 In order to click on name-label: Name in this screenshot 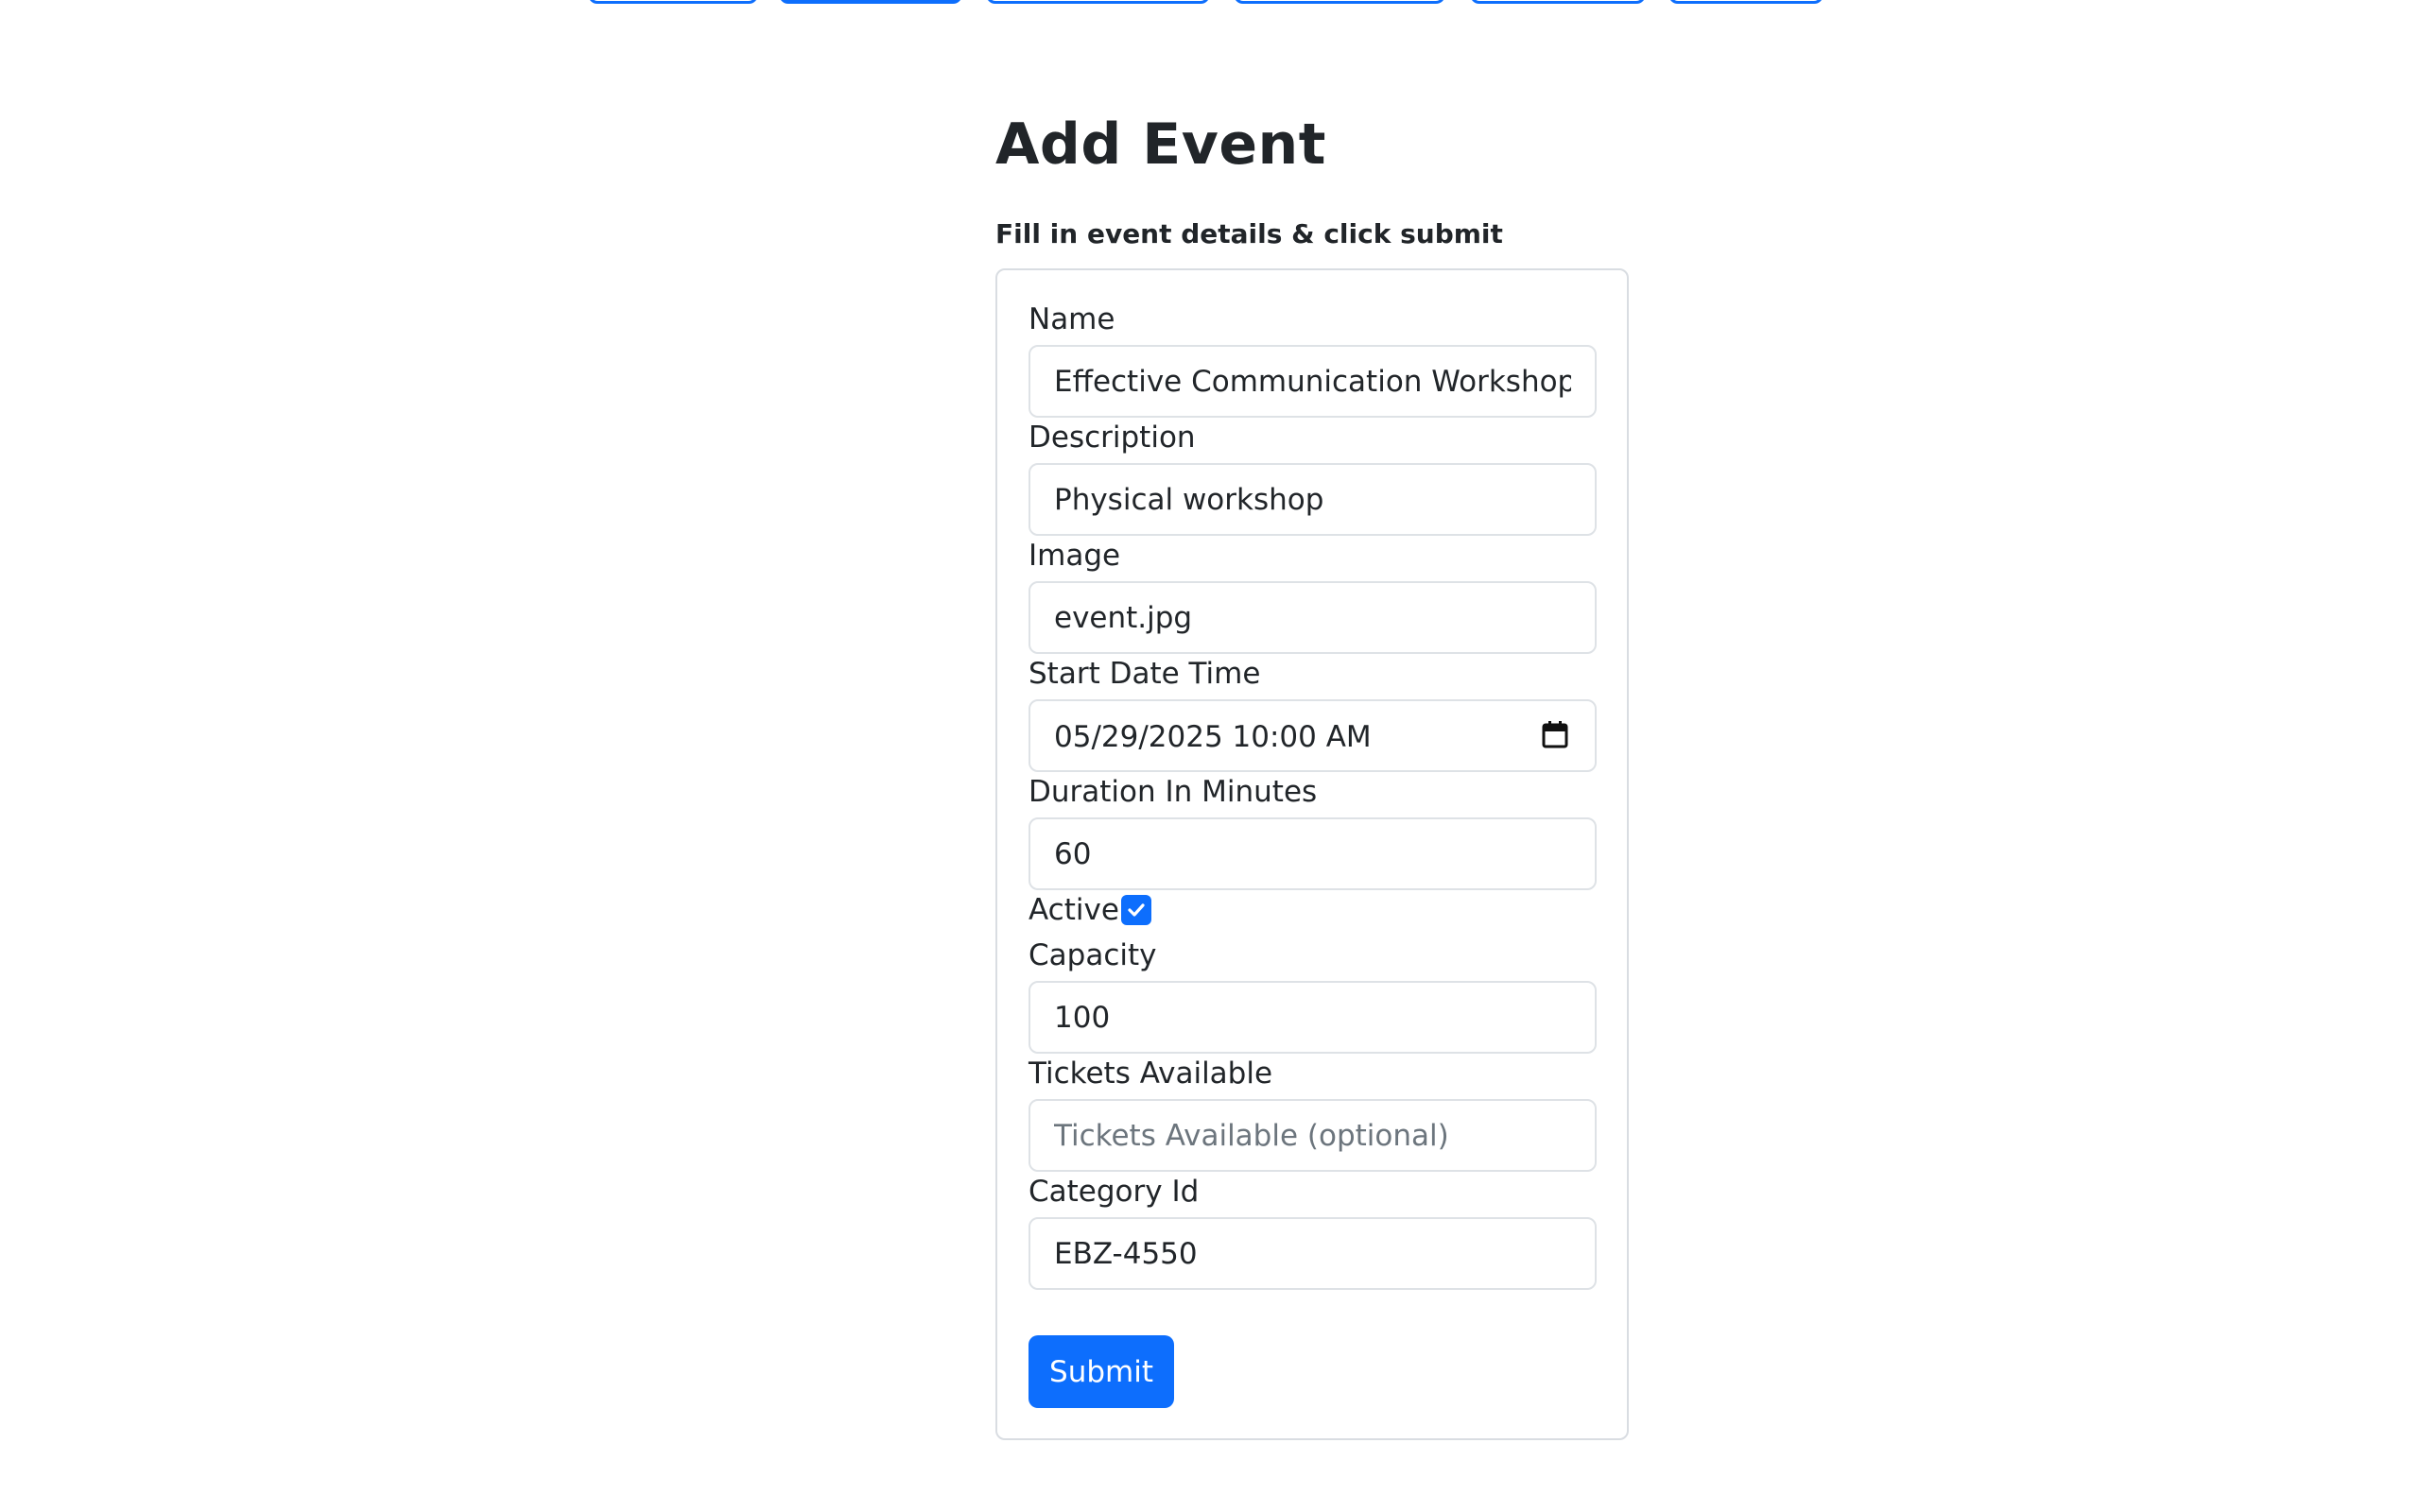, I will do `click(1071, 319)`.